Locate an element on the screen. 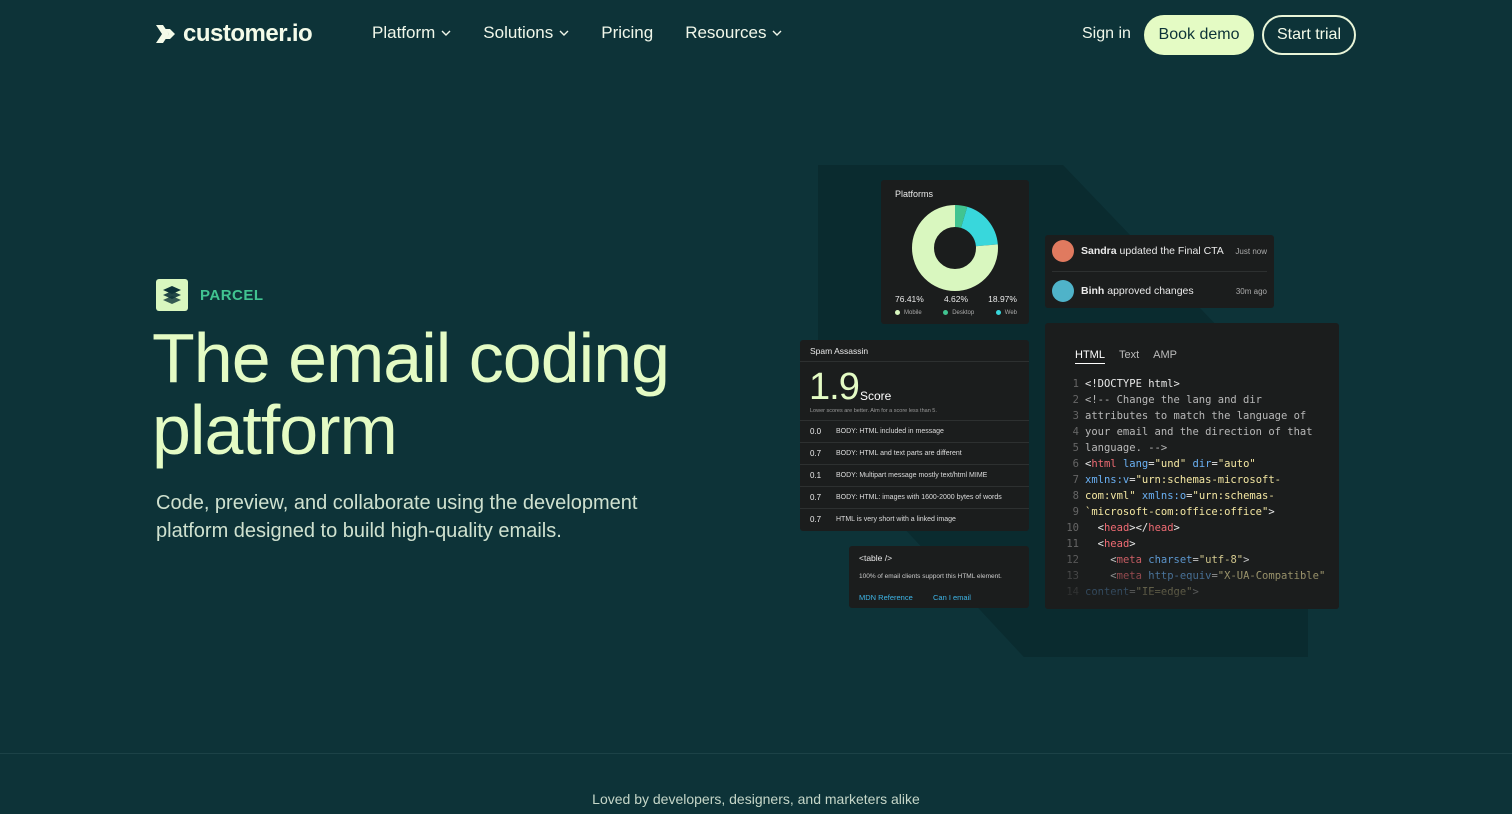 This screenshot has height=814, width=1512. mobile-percentage: 76.41% is located at coordinates (909, 299).